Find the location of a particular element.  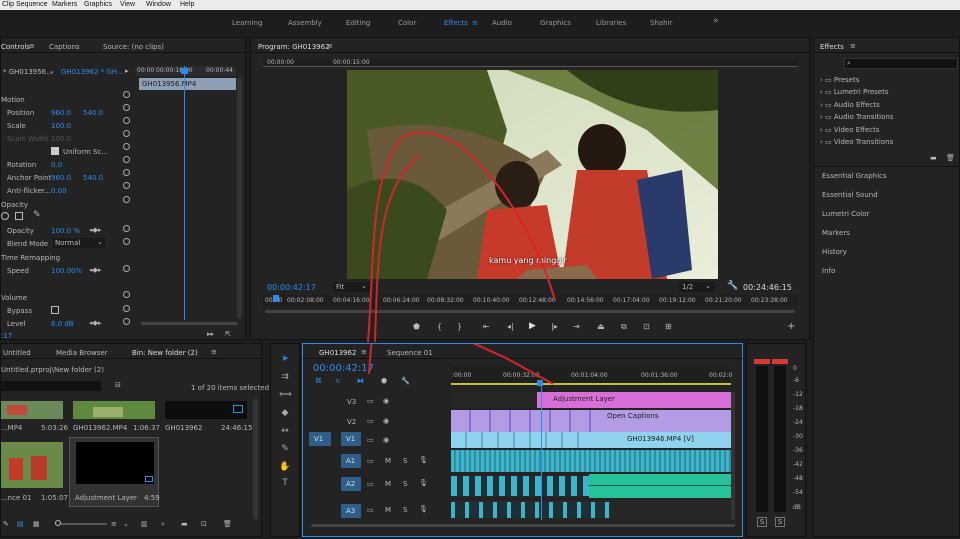

menu-sequence: Sequence is located at coordinates (32, 5).